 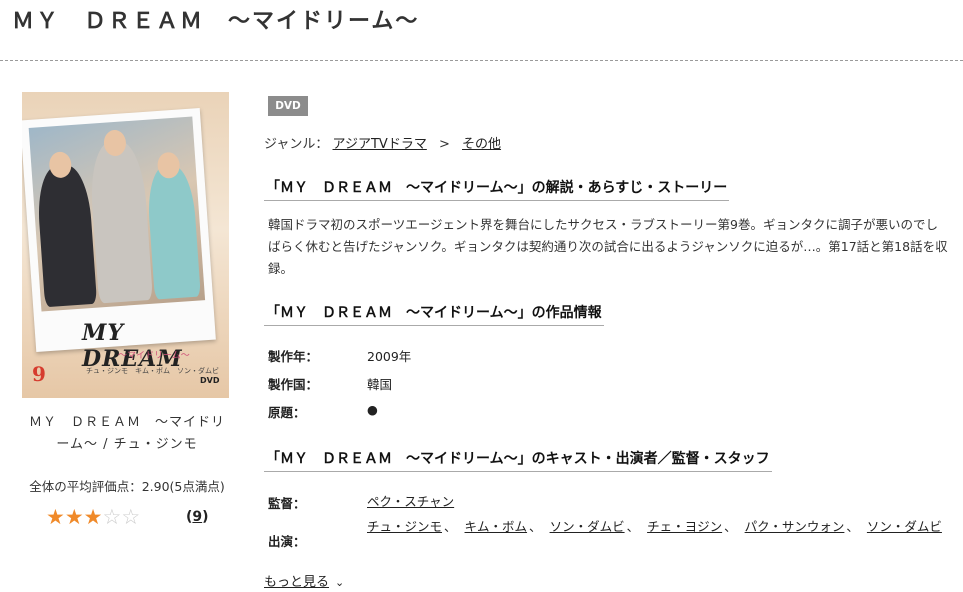 I want to click on info-label-original-title: 原題：, so click(x=287, y=412).